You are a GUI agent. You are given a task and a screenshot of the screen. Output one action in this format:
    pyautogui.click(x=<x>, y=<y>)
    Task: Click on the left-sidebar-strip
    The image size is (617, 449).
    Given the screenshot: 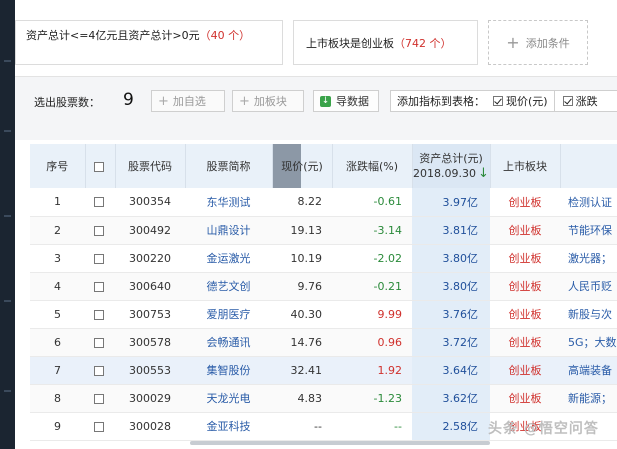 What is the action you would take?
    pyautogui.click(x=7, y=224)
    